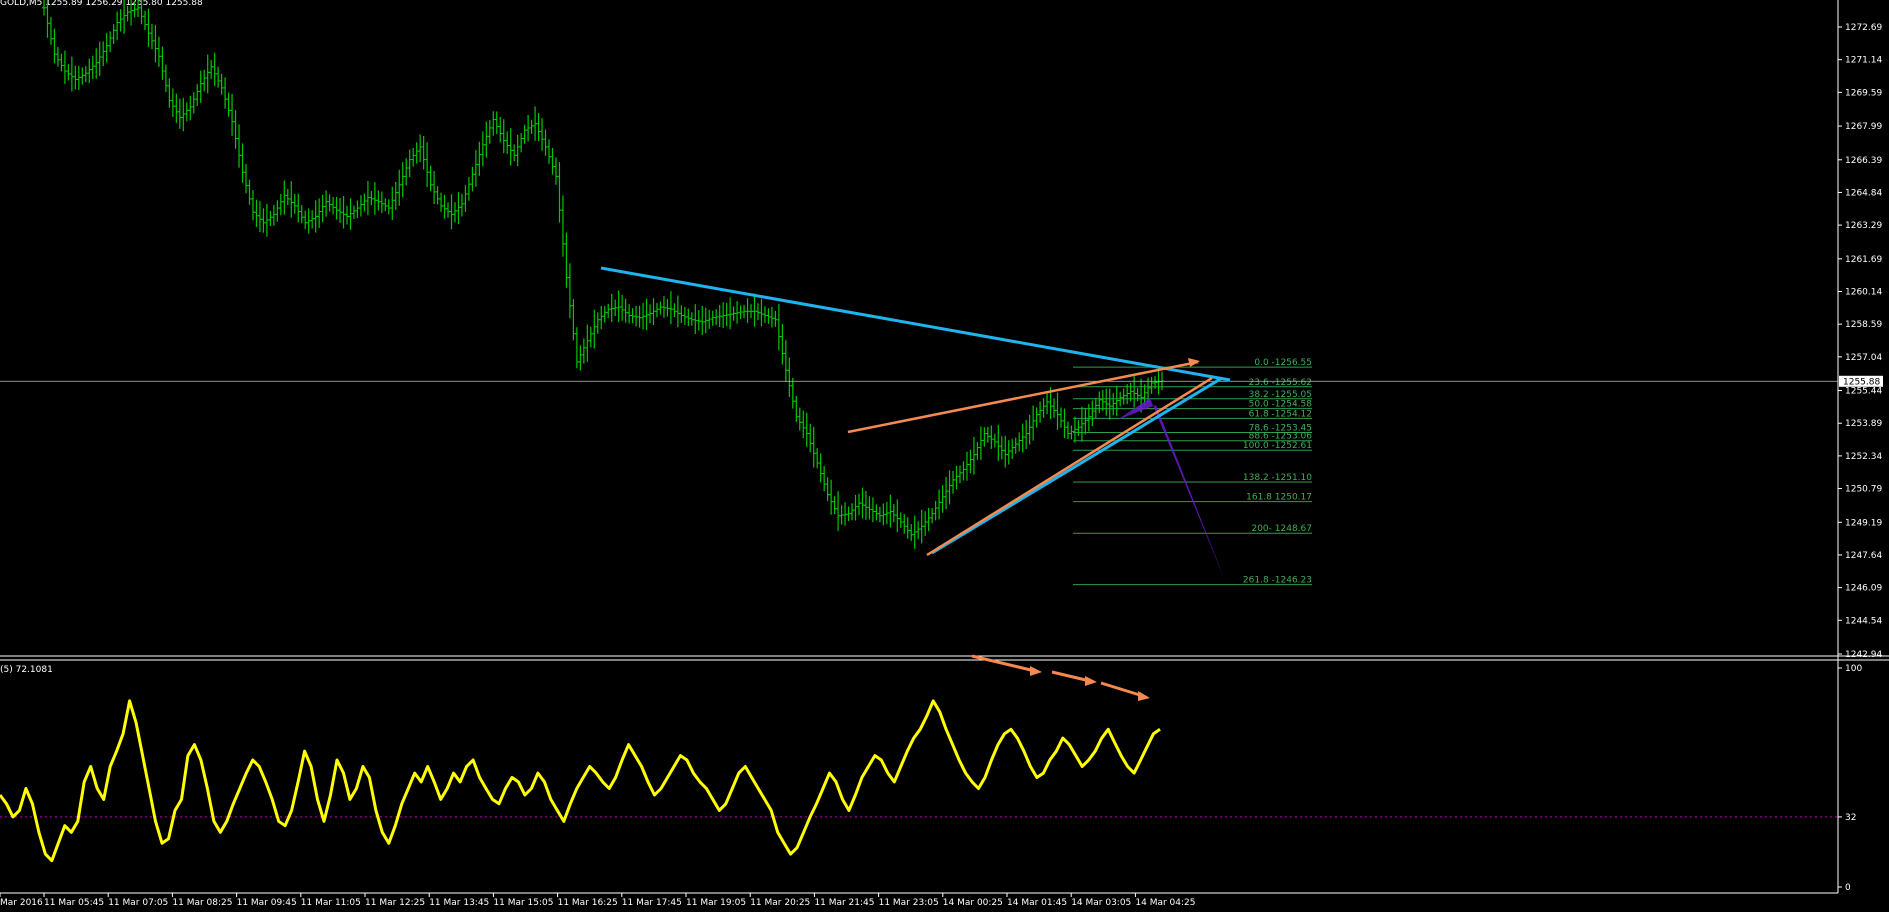 The height and width of the screenshot is (912, 1889). What do you see at coordinates (580, 781) in the screenshot?
I see `oscillator-line` at bounding box center [580, 781].